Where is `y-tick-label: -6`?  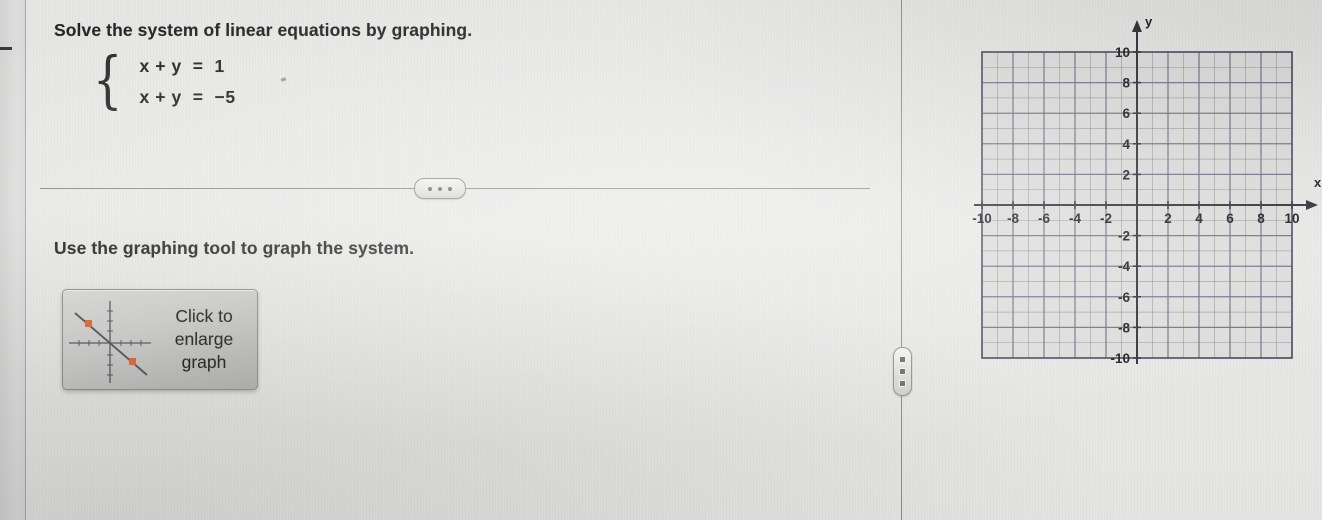 y-tick-label: -6 is located at coordinates (1124, 297).